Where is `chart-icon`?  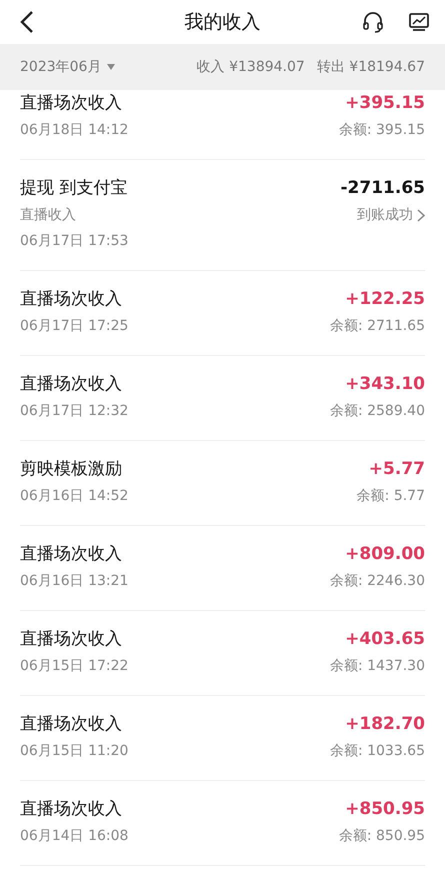 chart-icon is located at coordinates (419, 22).